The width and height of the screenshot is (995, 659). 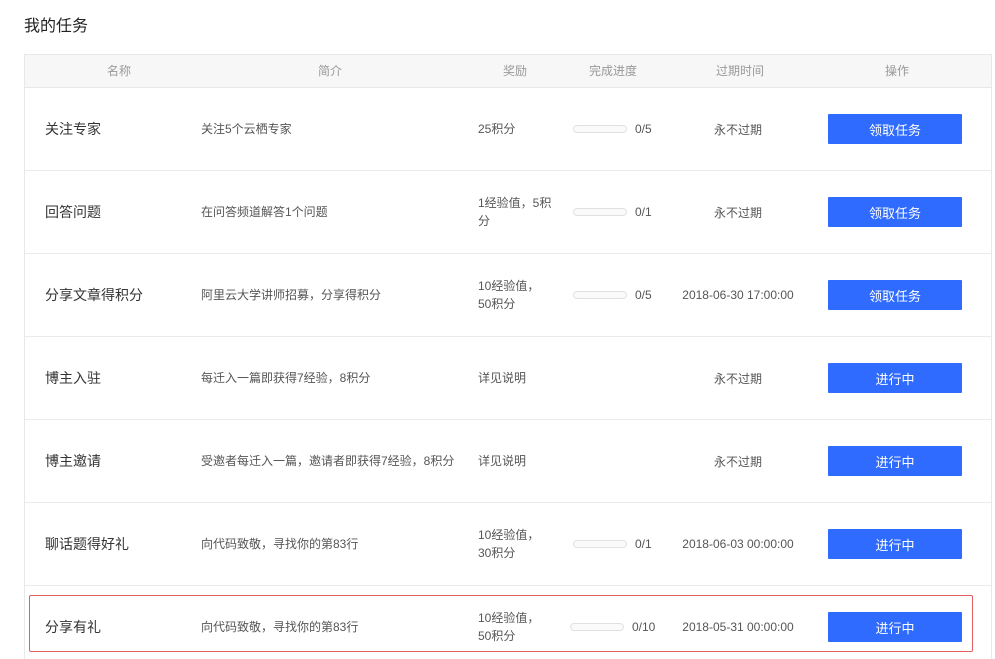 What do you see at coordinates (329, 71) in the screenshot?
I see `header-desc: 简介` at bounding box center [329, 71].